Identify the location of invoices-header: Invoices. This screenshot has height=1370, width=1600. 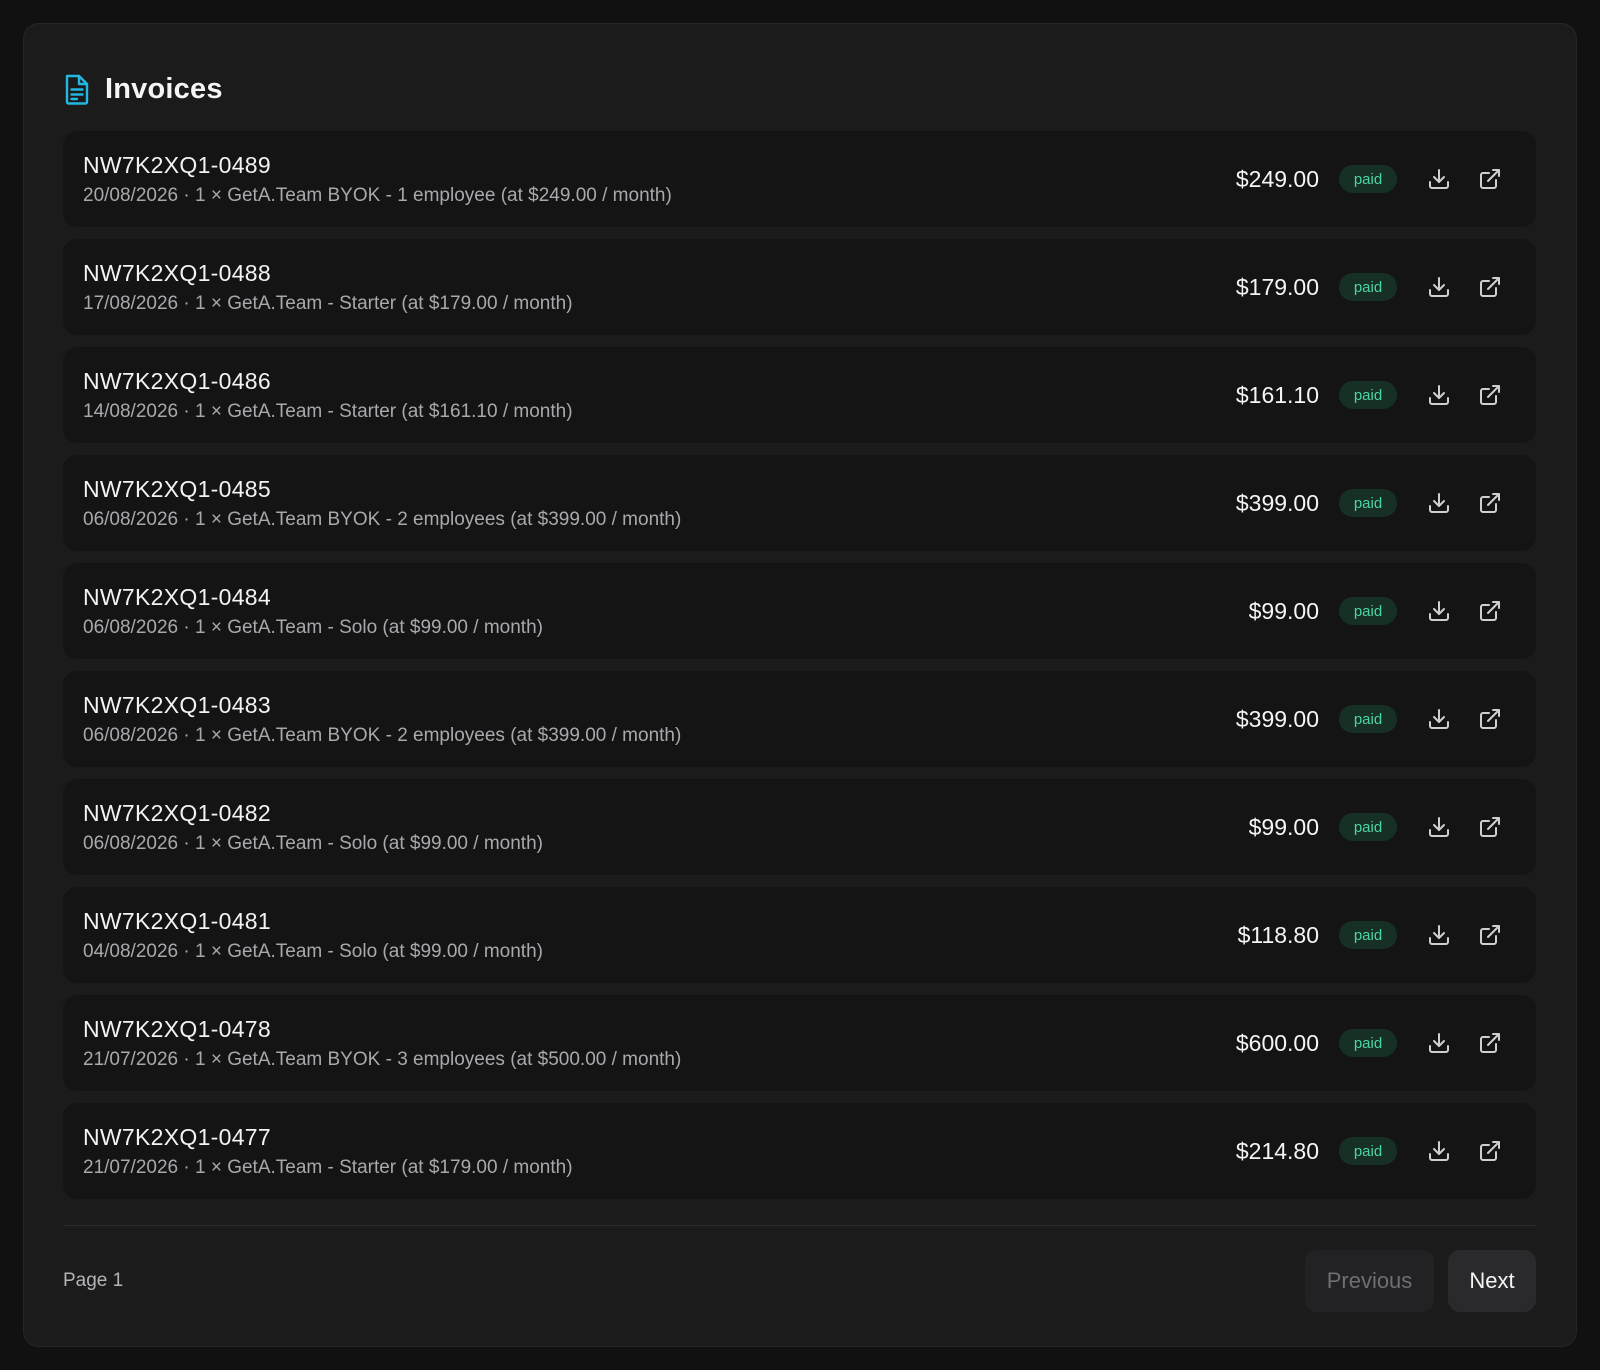
(799, 89).